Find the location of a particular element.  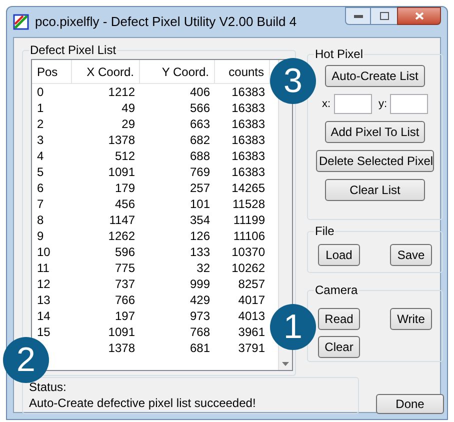

table-cell-text: 354 is located at coordinates (199, 220).